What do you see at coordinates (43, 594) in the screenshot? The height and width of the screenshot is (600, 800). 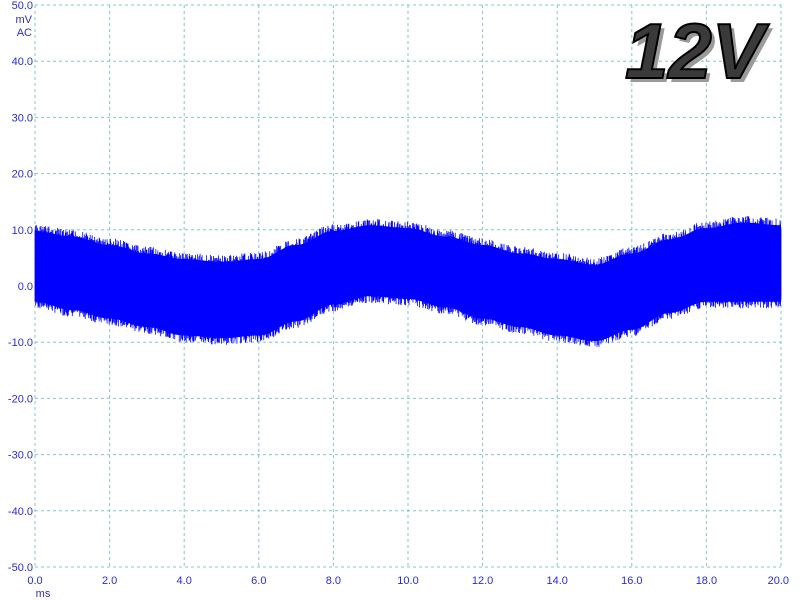 I see `x-unit-label: ms` at bounding box center [43, 594].